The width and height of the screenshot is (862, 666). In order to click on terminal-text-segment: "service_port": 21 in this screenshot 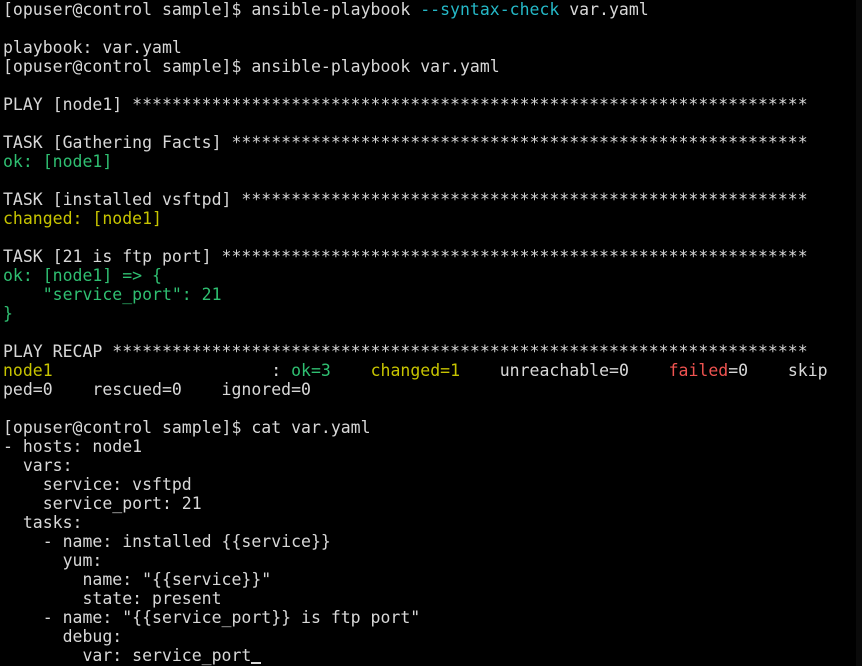, I will do `click(112, 294)`.